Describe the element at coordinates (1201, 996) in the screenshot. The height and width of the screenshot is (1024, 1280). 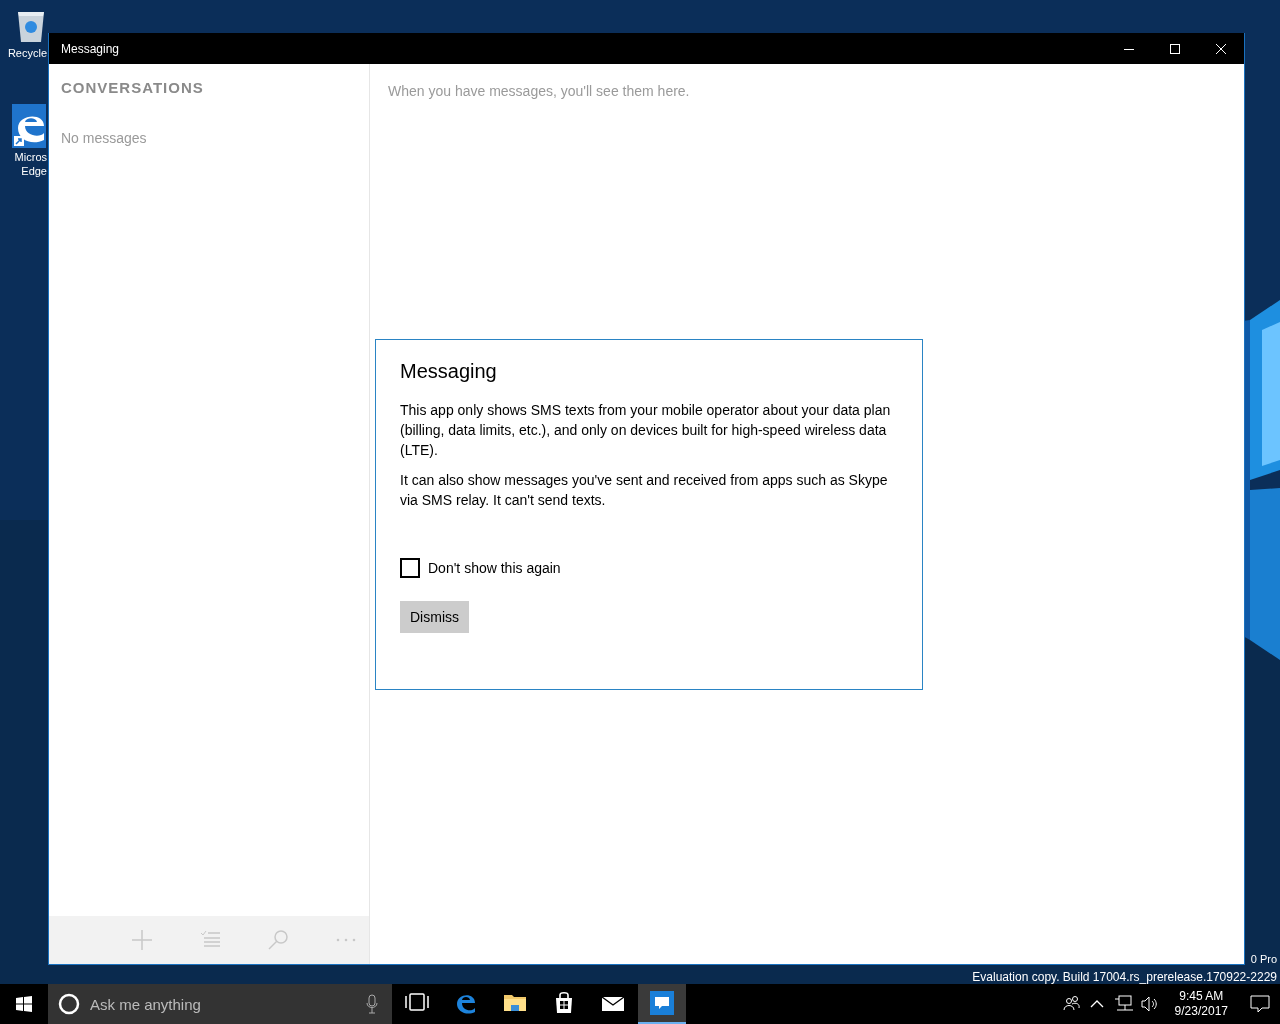
I see `clock-time: 9:45 AM` at that location.